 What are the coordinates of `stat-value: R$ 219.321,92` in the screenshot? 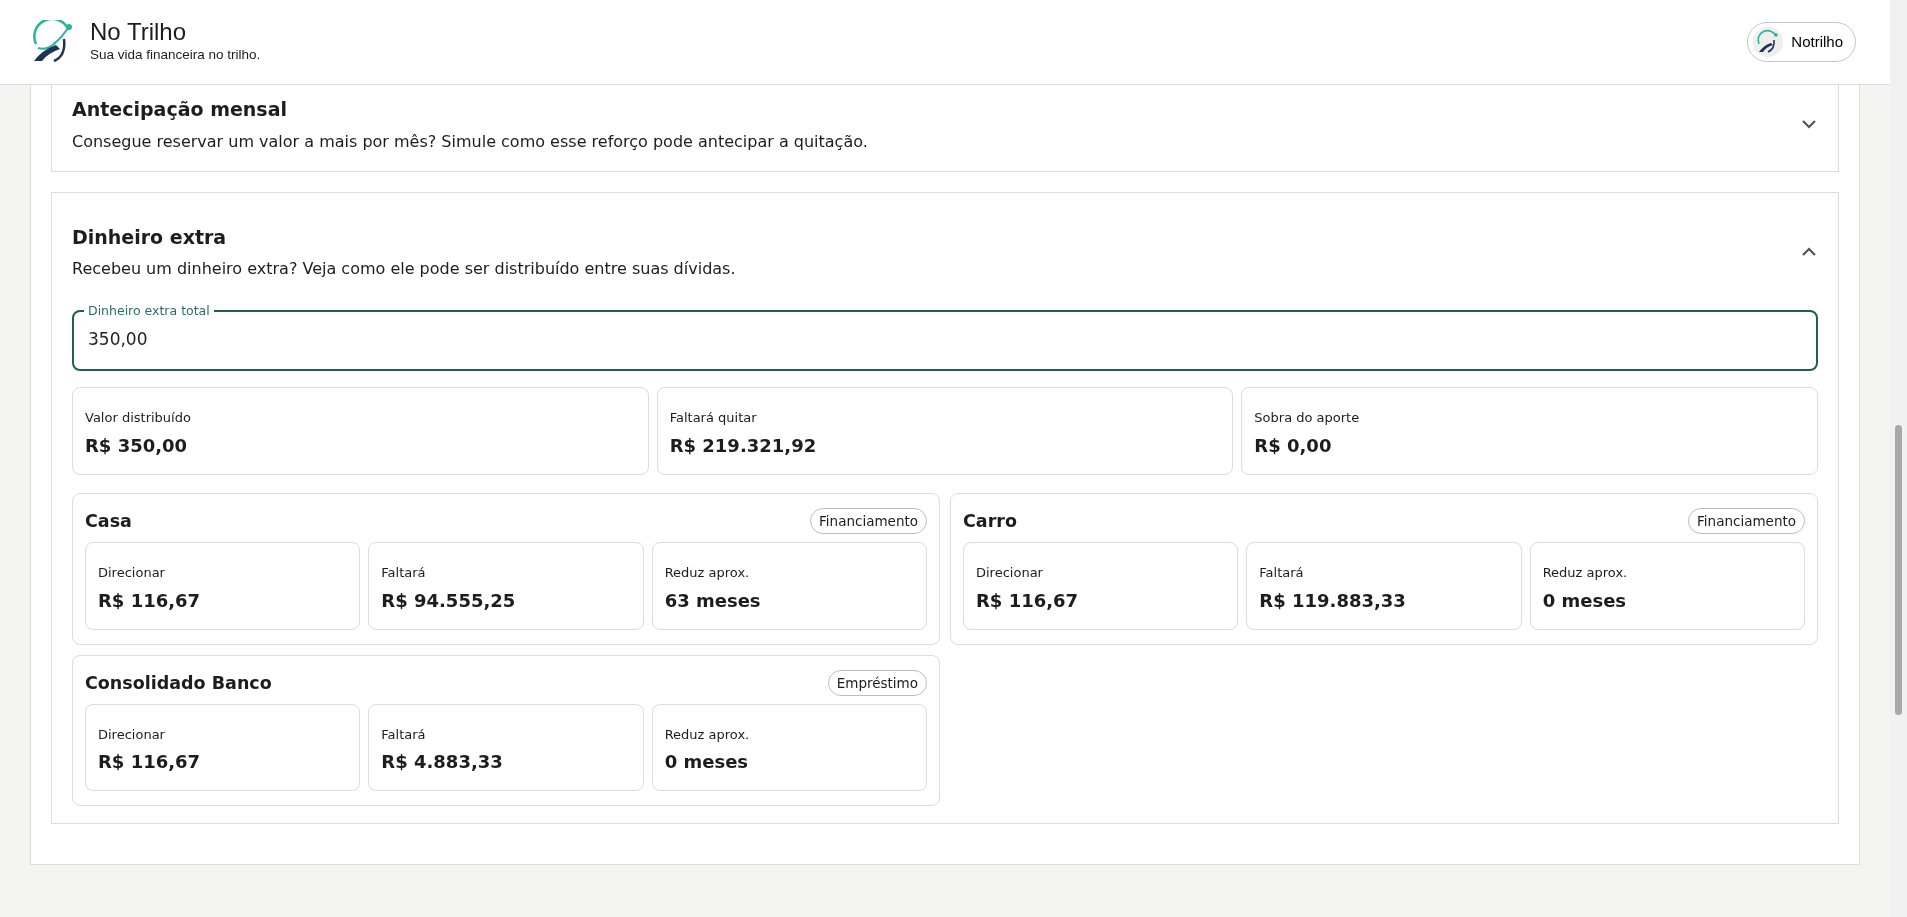 It's located at (743, 445).